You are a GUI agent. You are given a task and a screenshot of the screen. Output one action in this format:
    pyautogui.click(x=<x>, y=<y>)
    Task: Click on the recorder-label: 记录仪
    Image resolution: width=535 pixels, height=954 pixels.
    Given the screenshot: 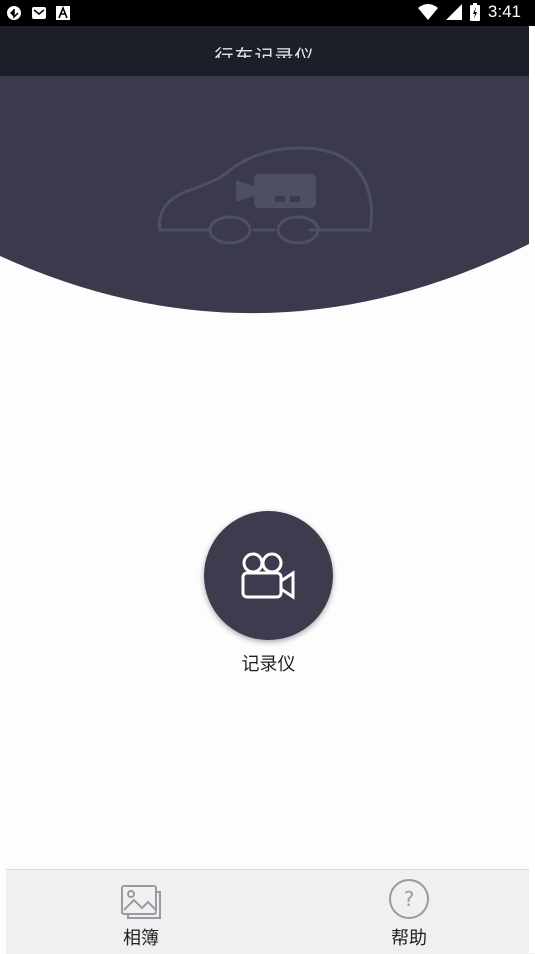 What is the action you would take?
    pyautogui.click(x=268, y=664)
    